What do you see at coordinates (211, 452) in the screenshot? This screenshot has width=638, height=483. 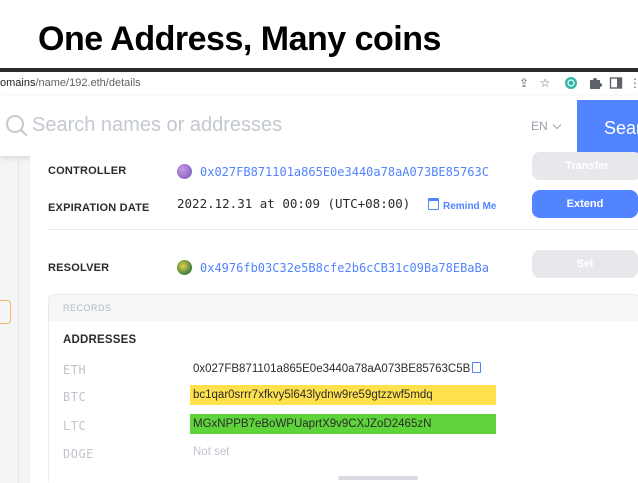 I see `doge-address: Not set` at bounding box center [211, 452].